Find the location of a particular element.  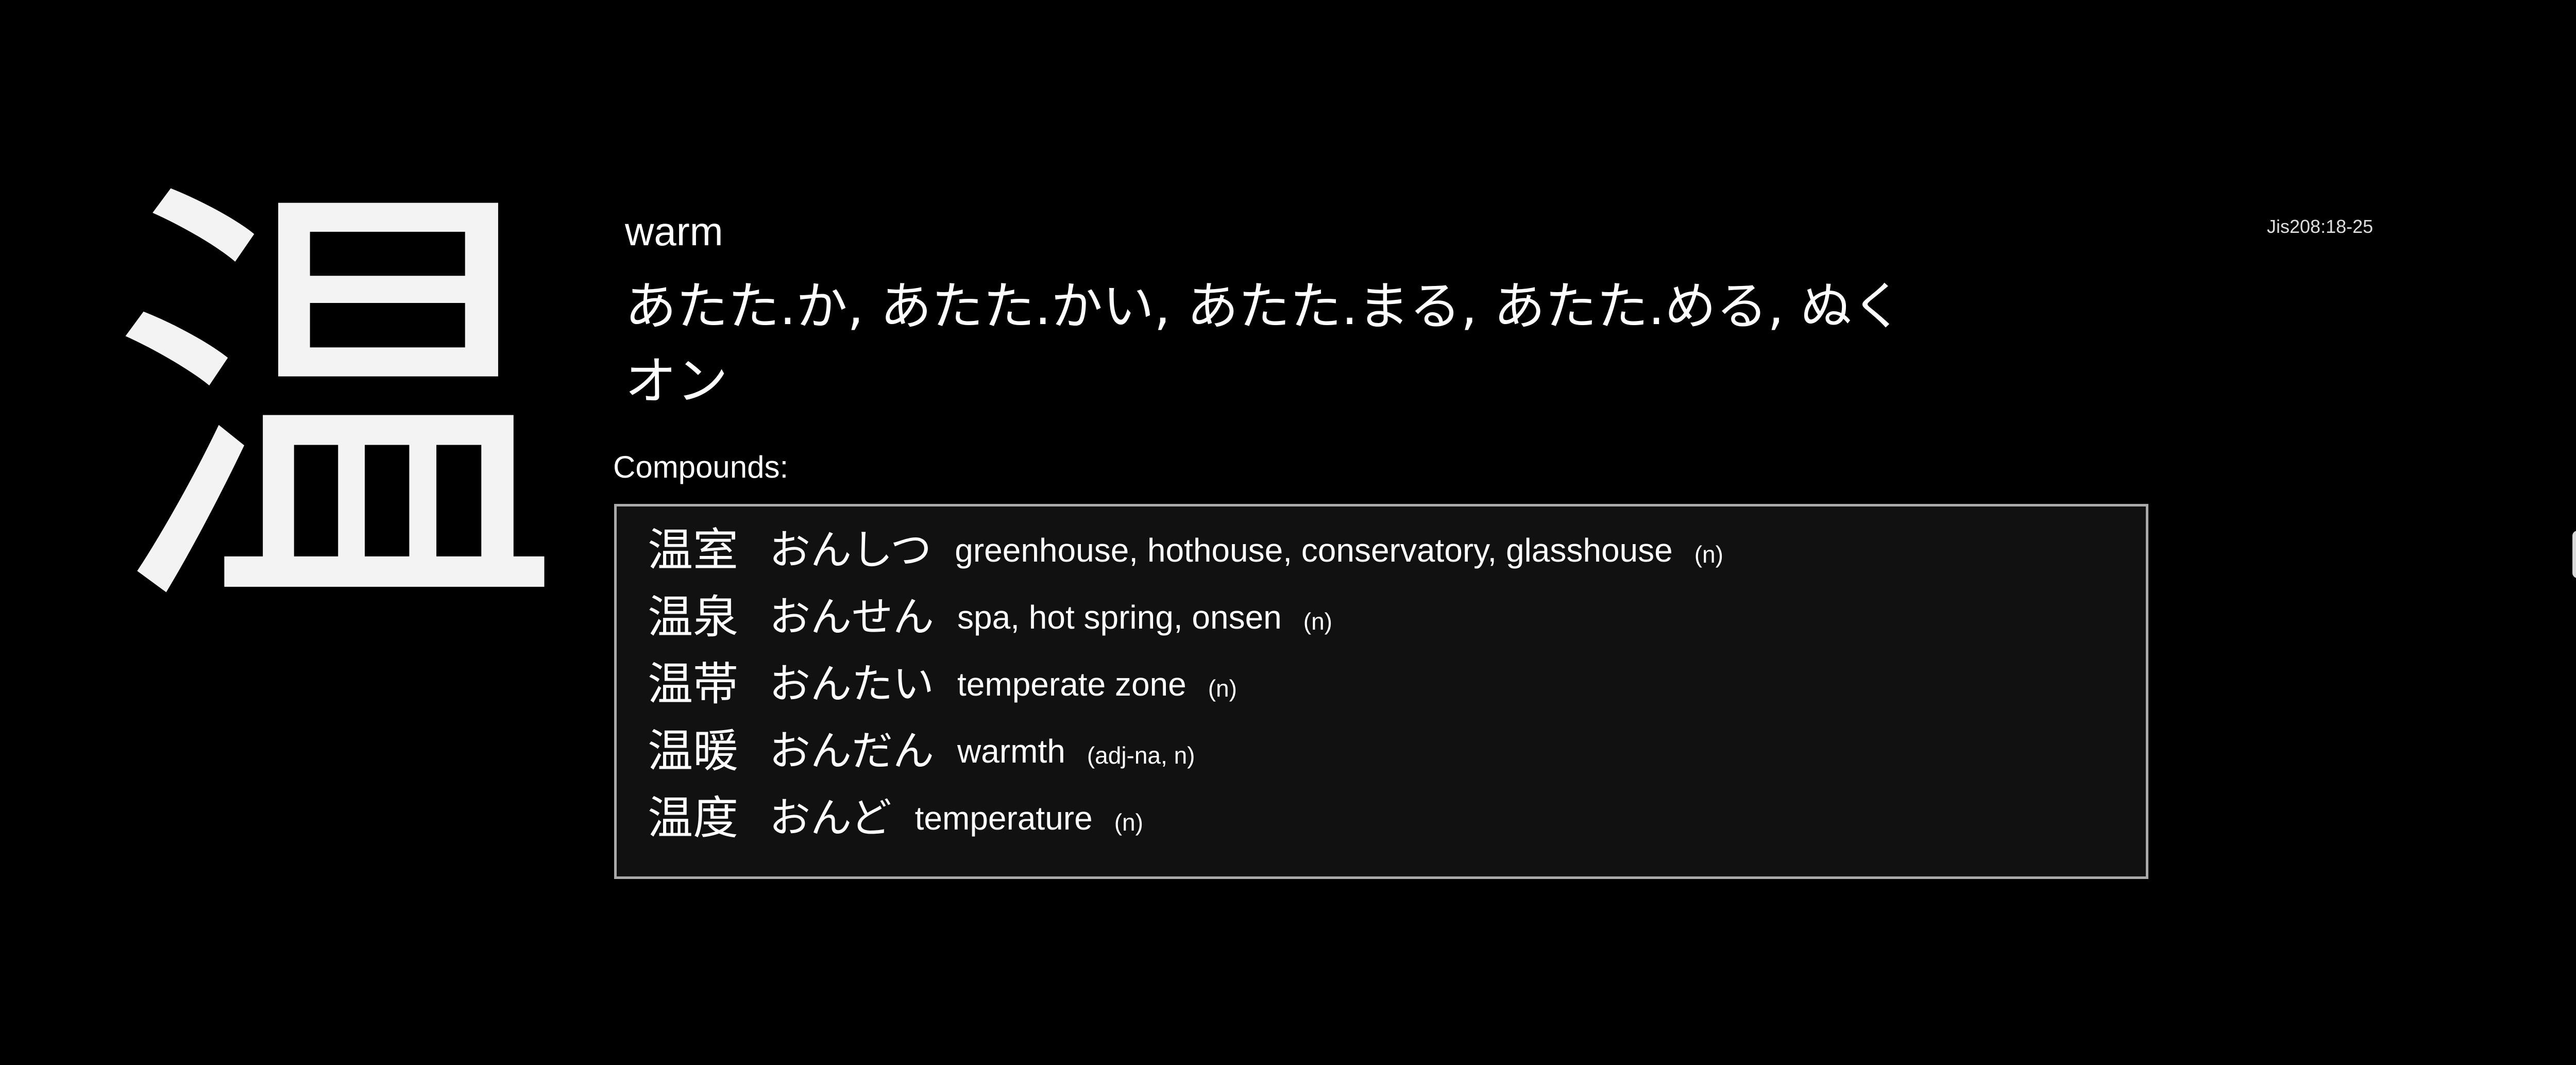

compound-reading: おんたい is located at coordinates (852, 684).